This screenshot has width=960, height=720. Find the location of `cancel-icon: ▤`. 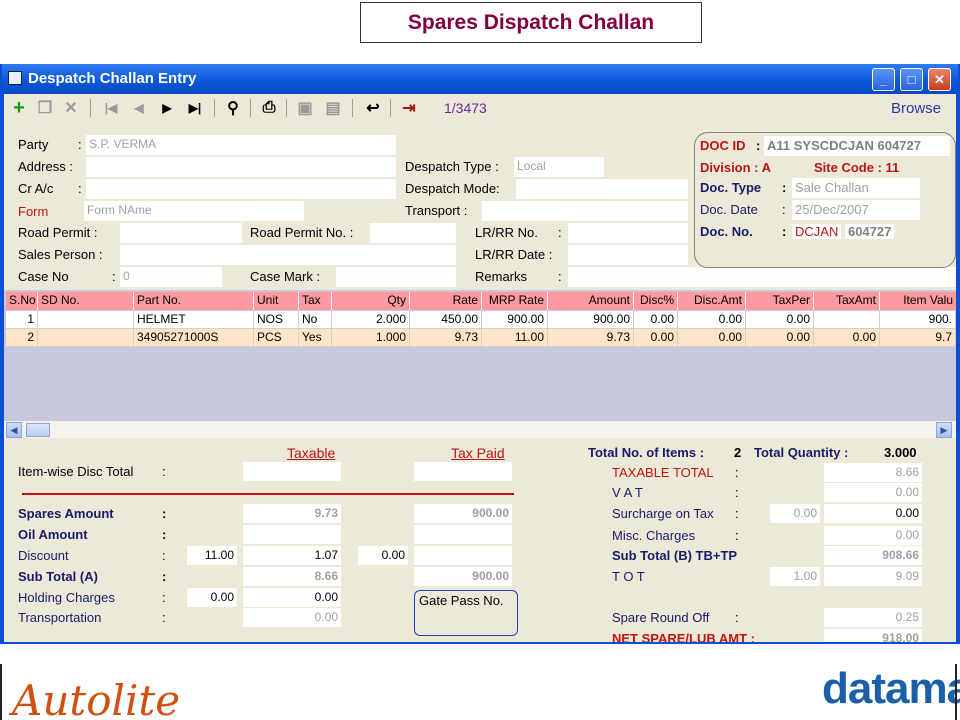

cancel-icon: ▤ is located at coordinates (333, 108).